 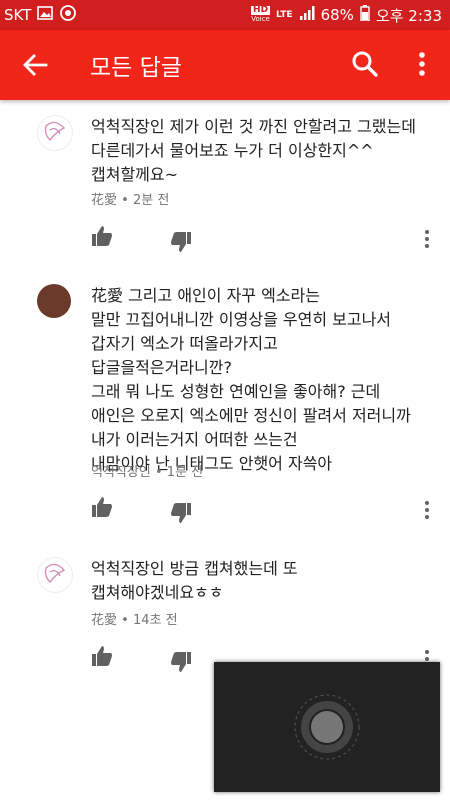 What do you see at coordinates (130, 198) in the screenshot?
I see `comment-meta: 花愛 • 2분 전` at bounding box center [130, 198].